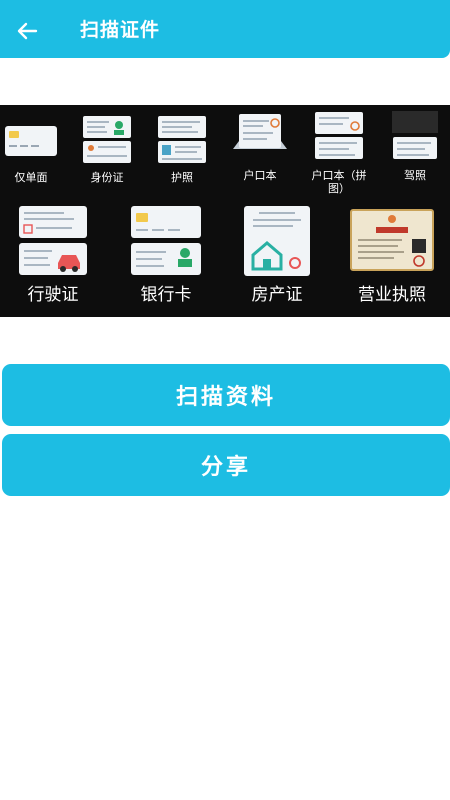  I want to click on doc-type-label: 银行卡, so click(166, 295).